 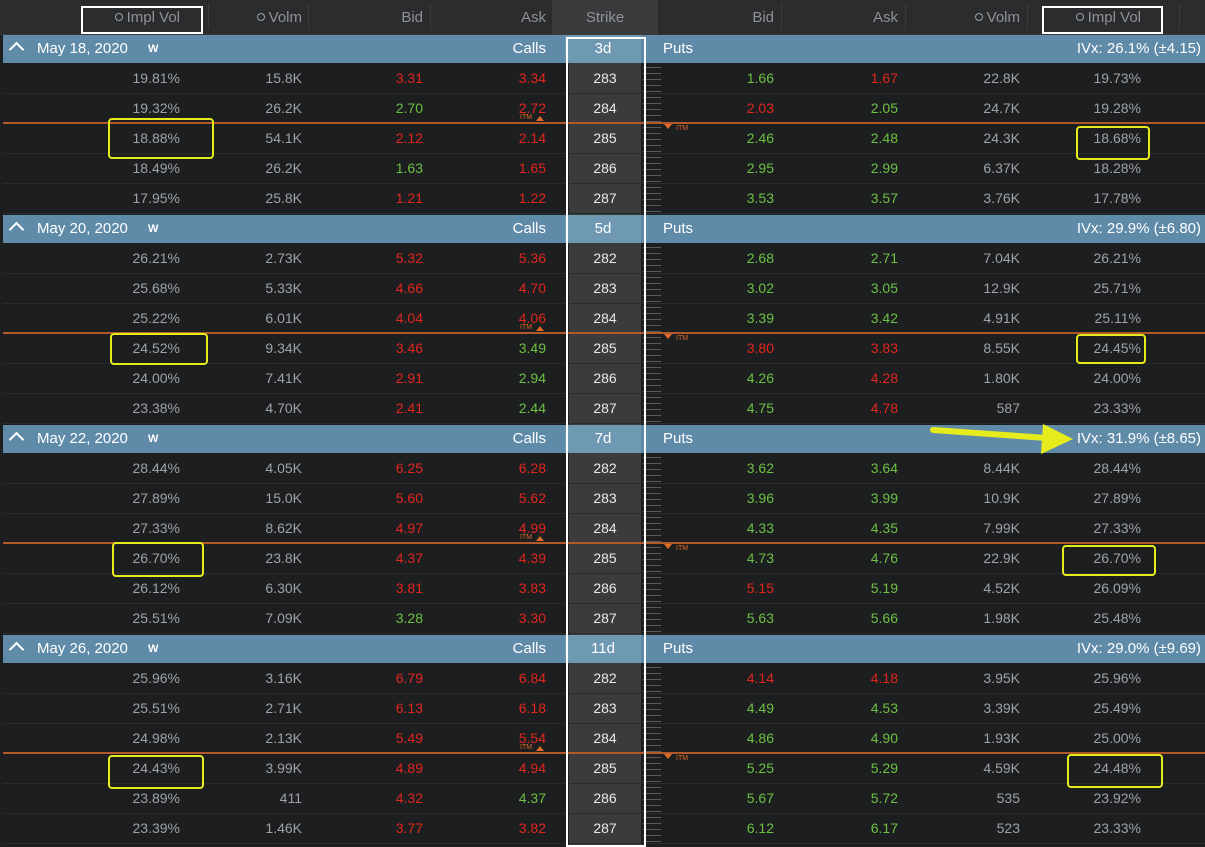 What do you see at coordinates (366, 498) in the screenshot?
I see `calls-bid-cell: 5.60` at bounding box center [366, 498].